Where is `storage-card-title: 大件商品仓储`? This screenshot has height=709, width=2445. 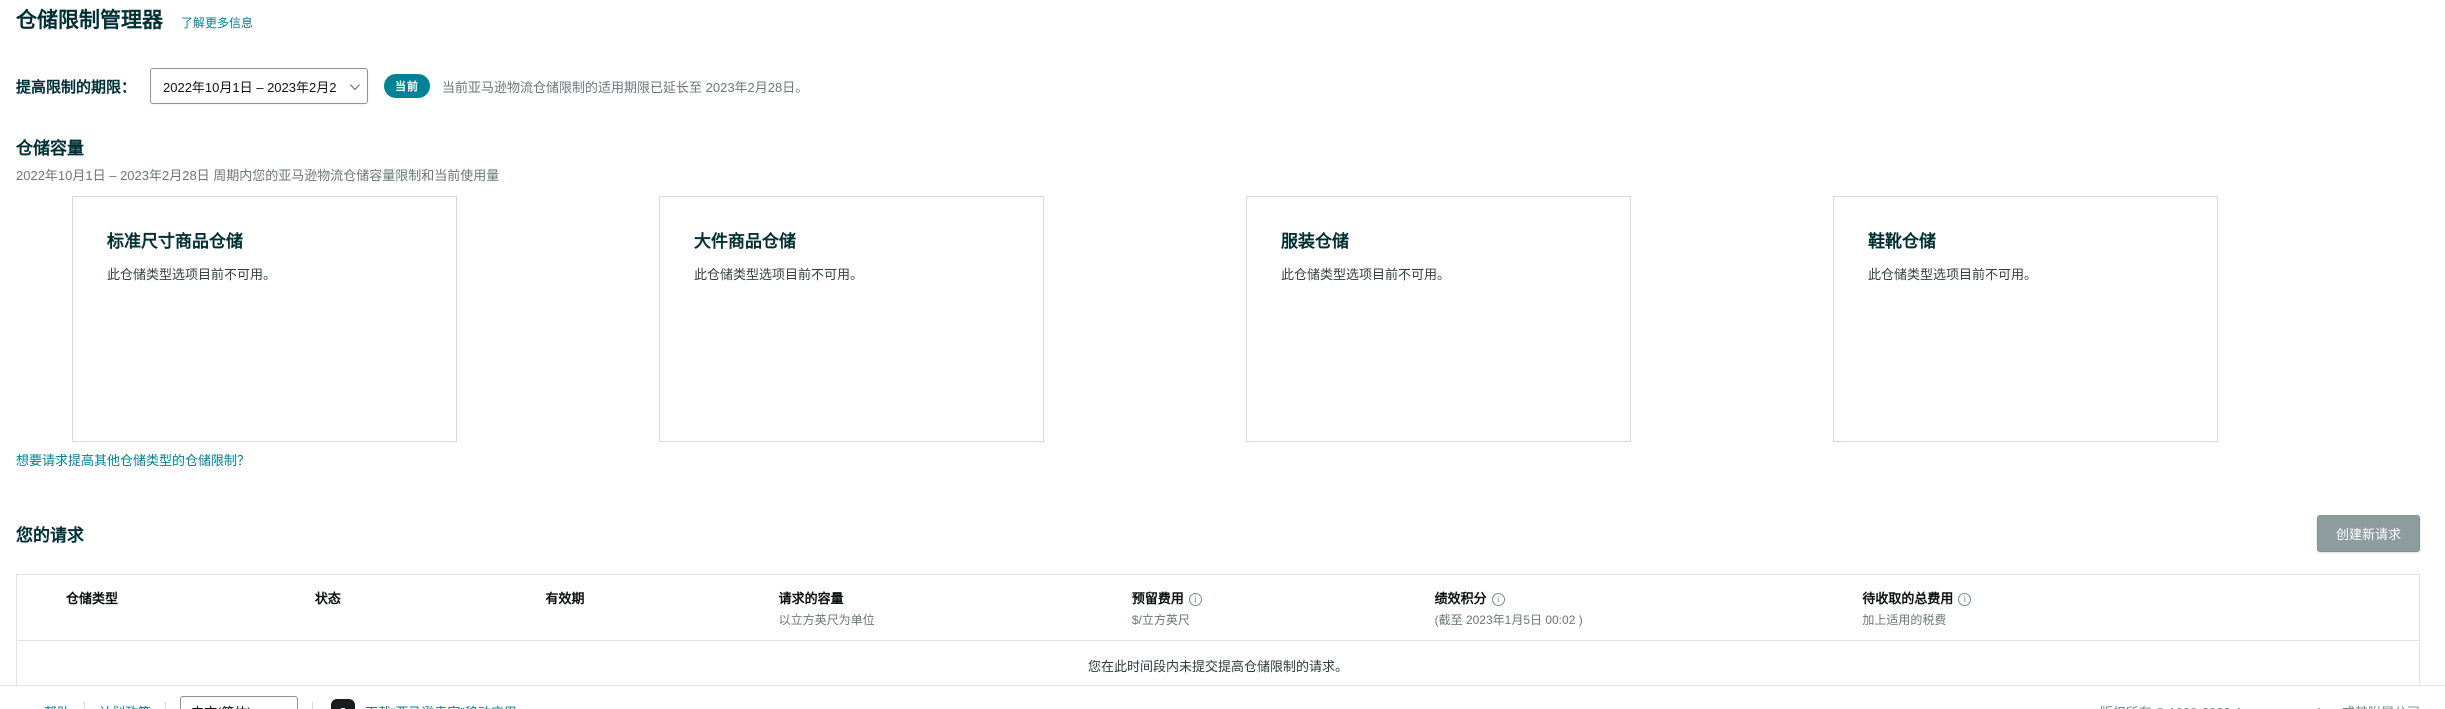
storage-card-title: 大件商品仓储 is located at coordinates (745, 241).